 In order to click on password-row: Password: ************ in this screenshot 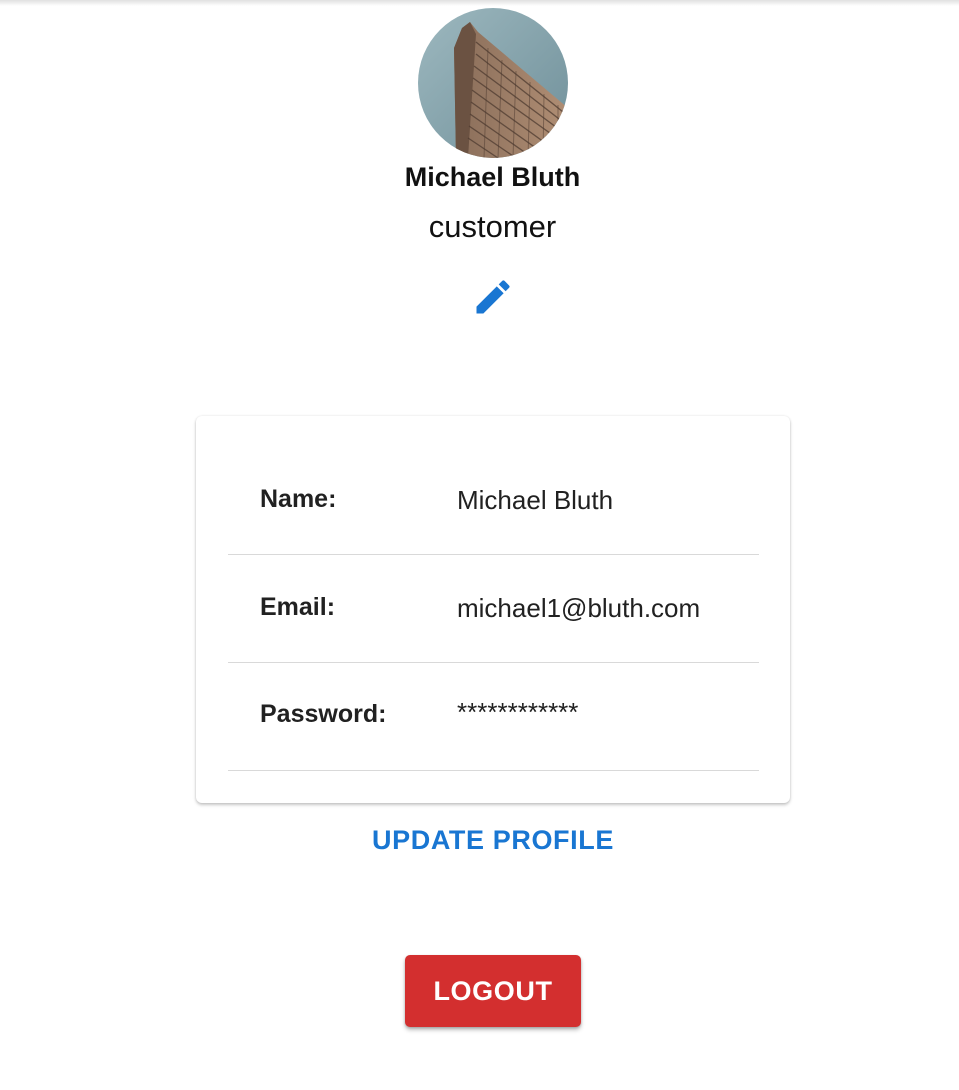, I will do `click(493, 717)`.